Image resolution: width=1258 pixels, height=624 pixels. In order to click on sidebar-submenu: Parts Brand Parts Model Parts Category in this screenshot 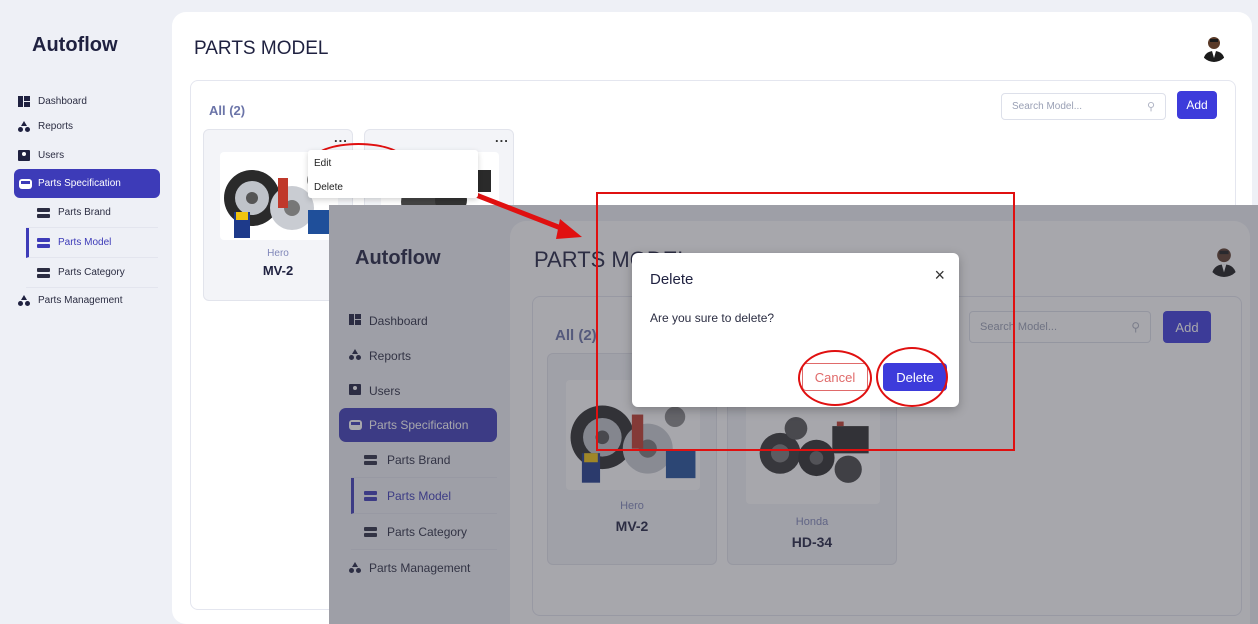, I will do `click(92, 243)`.